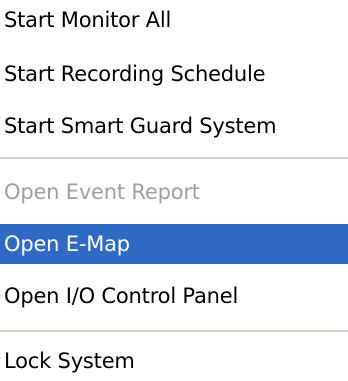  Describe the element at coordinates (174, 296) in the screenshot. I see `menu-item-open-io-control-panel: Open I/O Control Panel` at that location.